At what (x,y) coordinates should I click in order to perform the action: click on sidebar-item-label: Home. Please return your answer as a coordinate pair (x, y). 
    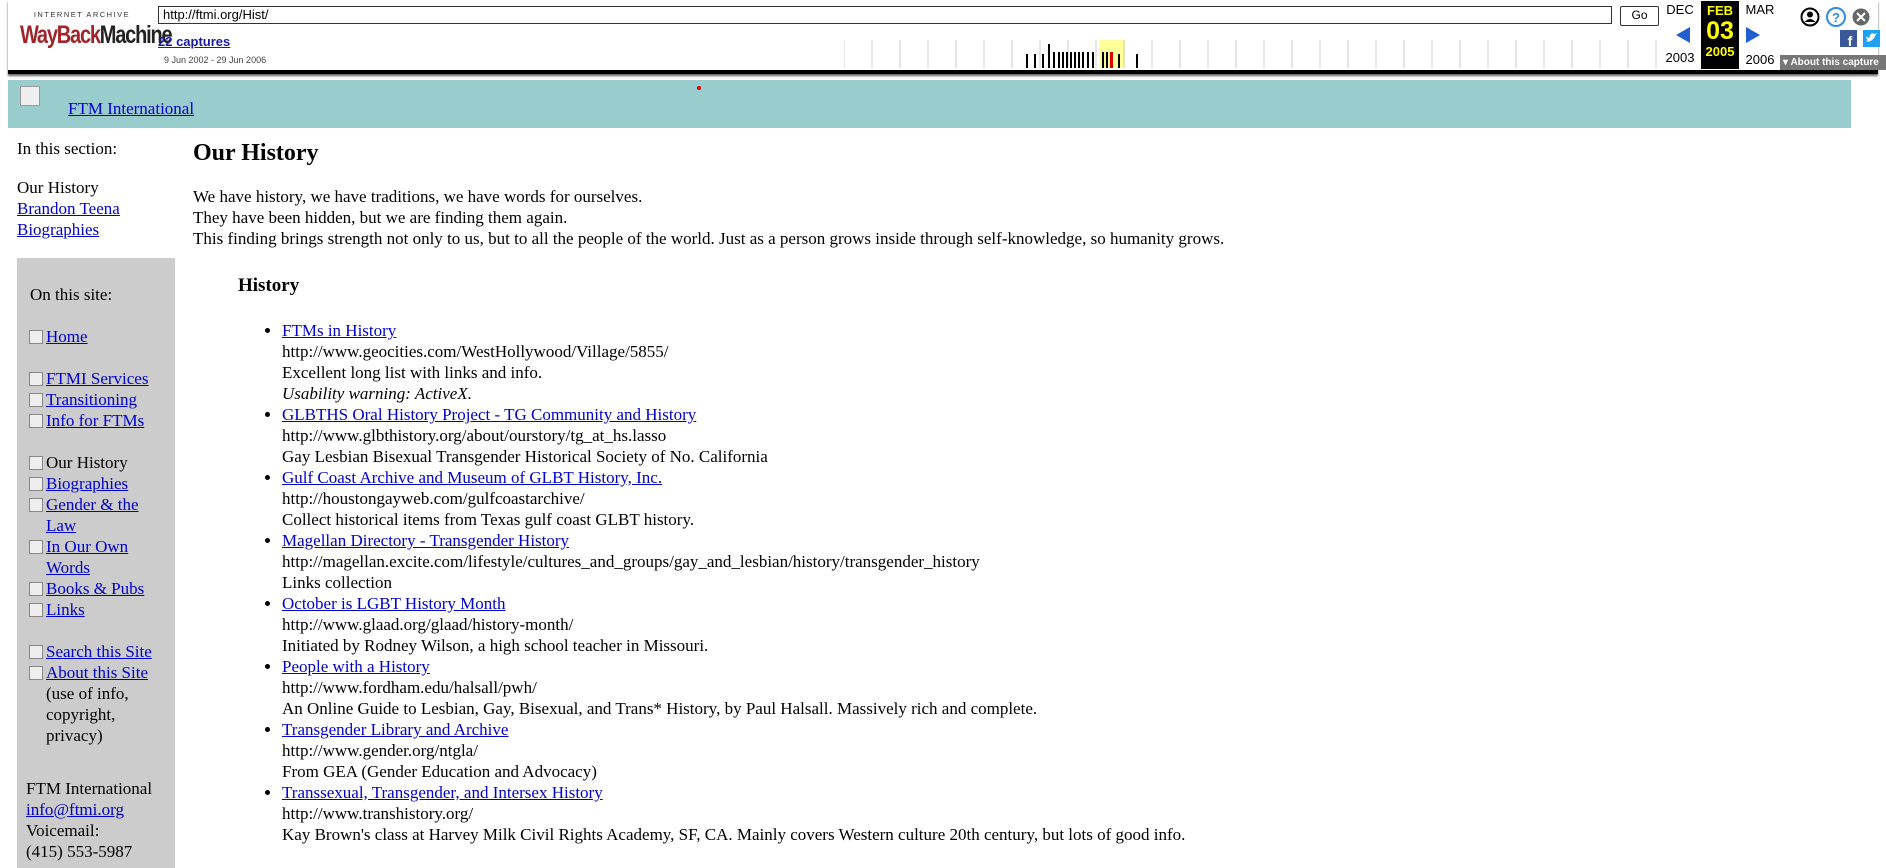
    Looking at the image, I should click on (67, 336).